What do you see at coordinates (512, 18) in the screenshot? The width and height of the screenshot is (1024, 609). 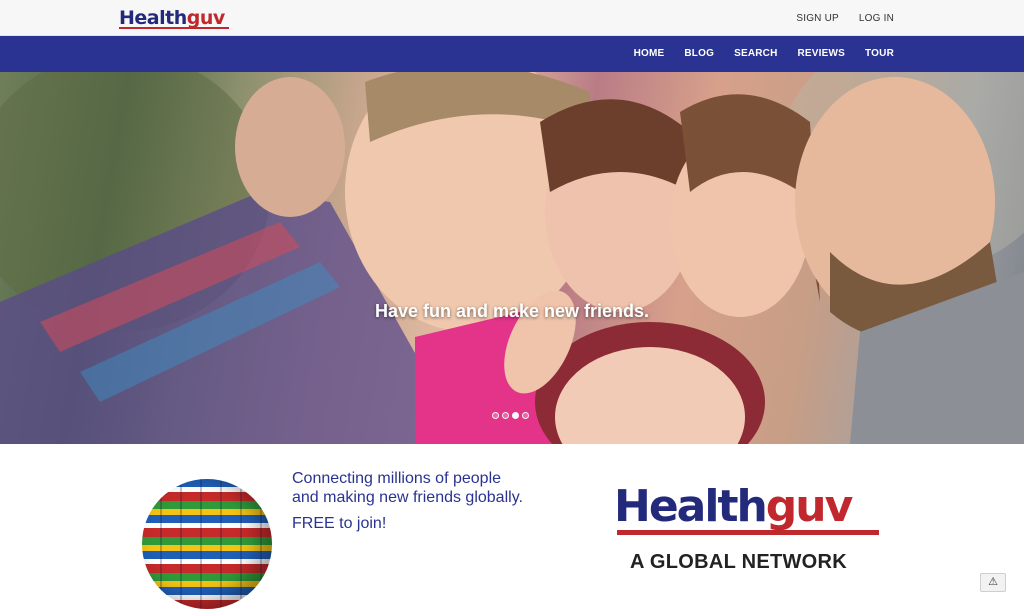 I see `top-bar: Healthguv SIGN UP LOG IN` at bounding box center [512, 18].